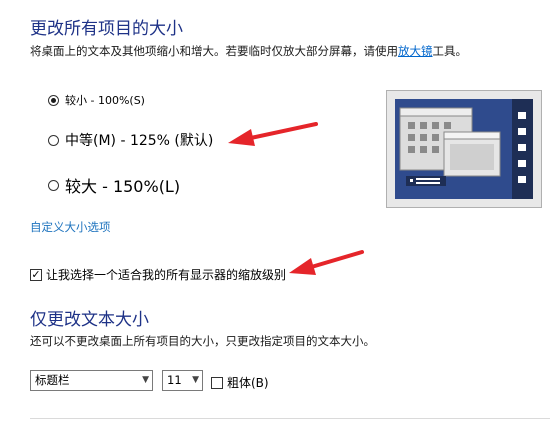 The image size is (550, 424). Describe the element at coordinates (214, 51) in the screenshot. I see `description-text-part1: 将桌面上的文本及其他项缩小和增大。若要临时仅放大部分屏幕，请使用` at that location.